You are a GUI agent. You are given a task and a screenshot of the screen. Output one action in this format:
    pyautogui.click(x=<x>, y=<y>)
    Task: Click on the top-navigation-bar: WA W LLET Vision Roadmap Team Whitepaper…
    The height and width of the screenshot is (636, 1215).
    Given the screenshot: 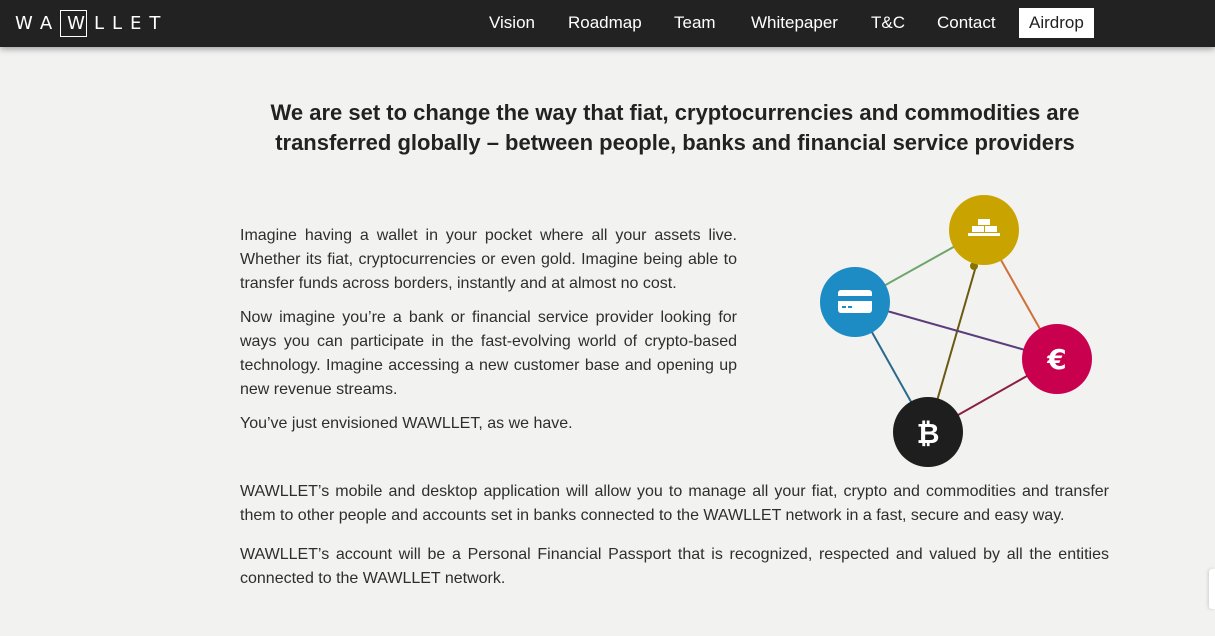 What is the action you would take?
    pyautogui.click(x=607, y=23)
    